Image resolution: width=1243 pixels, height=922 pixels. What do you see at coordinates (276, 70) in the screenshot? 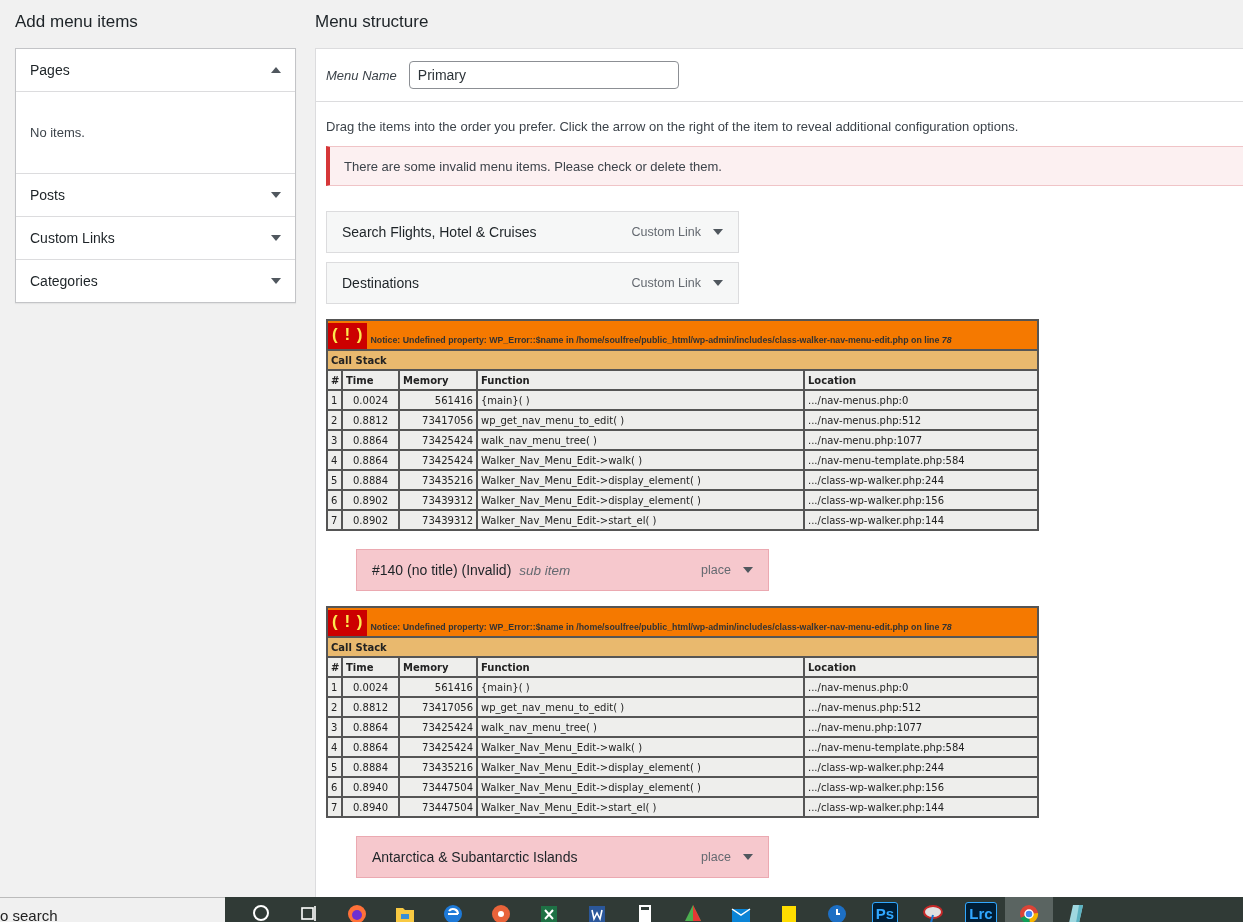
I see `collapse-arrow-icon` at bounding box center [276, 70].